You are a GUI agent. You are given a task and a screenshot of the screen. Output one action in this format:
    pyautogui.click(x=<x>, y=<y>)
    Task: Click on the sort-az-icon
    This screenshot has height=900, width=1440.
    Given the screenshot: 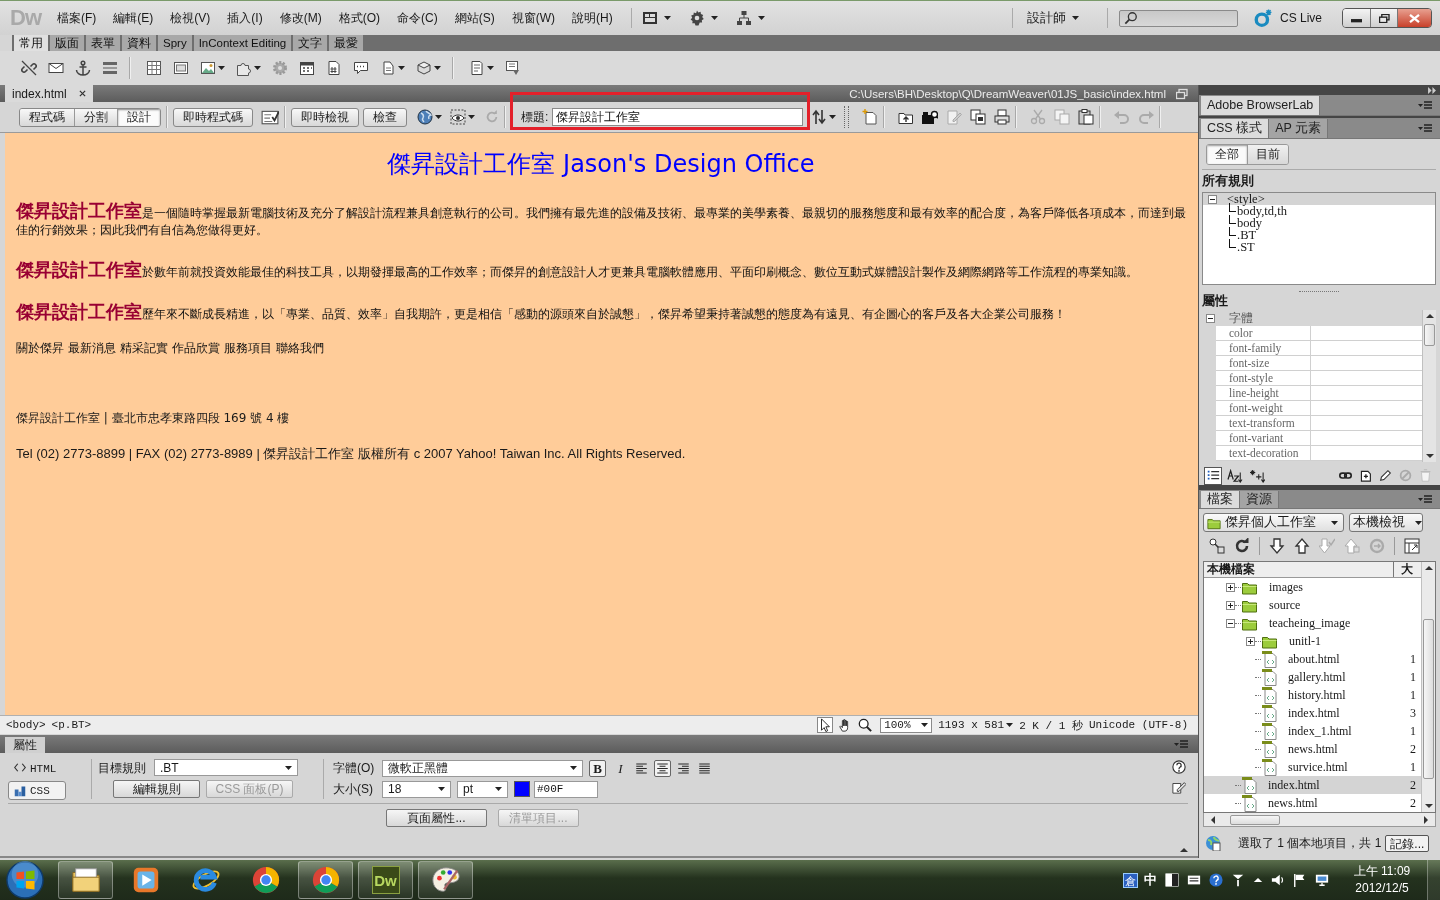 What is the action you would take?
    pyautogui.click(x=1235, y=475)
    